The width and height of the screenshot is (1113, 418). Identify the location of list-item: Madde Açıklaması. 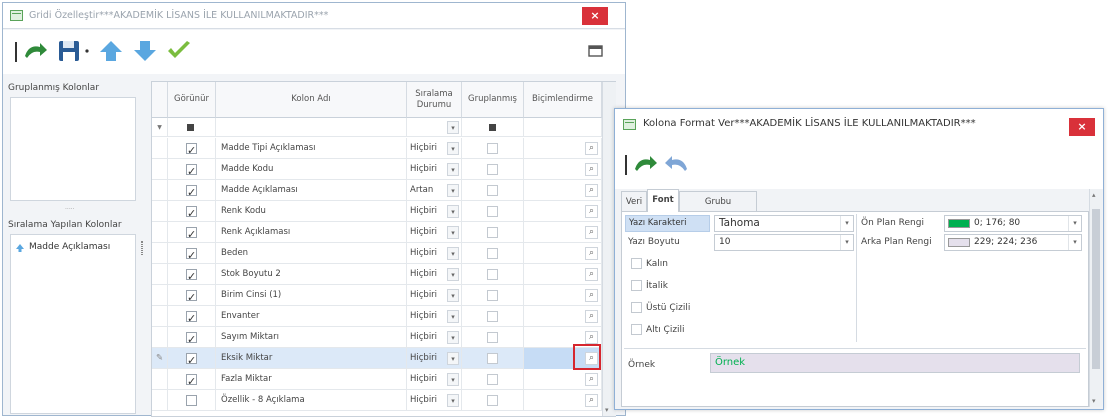
(74, 248).